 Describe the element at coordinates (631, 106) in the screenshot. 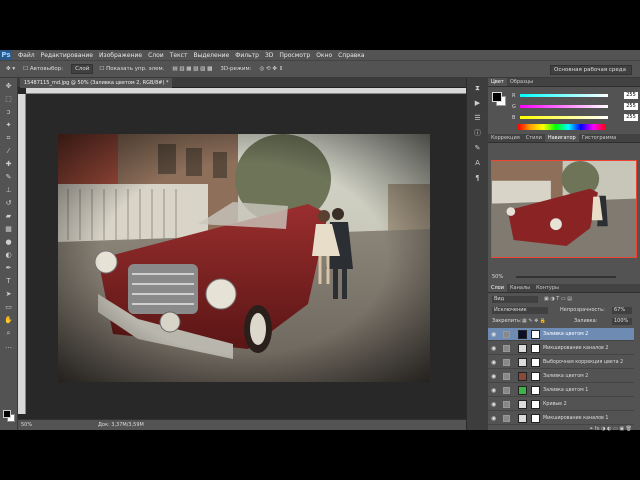

I see `green-value: 255` at that location.